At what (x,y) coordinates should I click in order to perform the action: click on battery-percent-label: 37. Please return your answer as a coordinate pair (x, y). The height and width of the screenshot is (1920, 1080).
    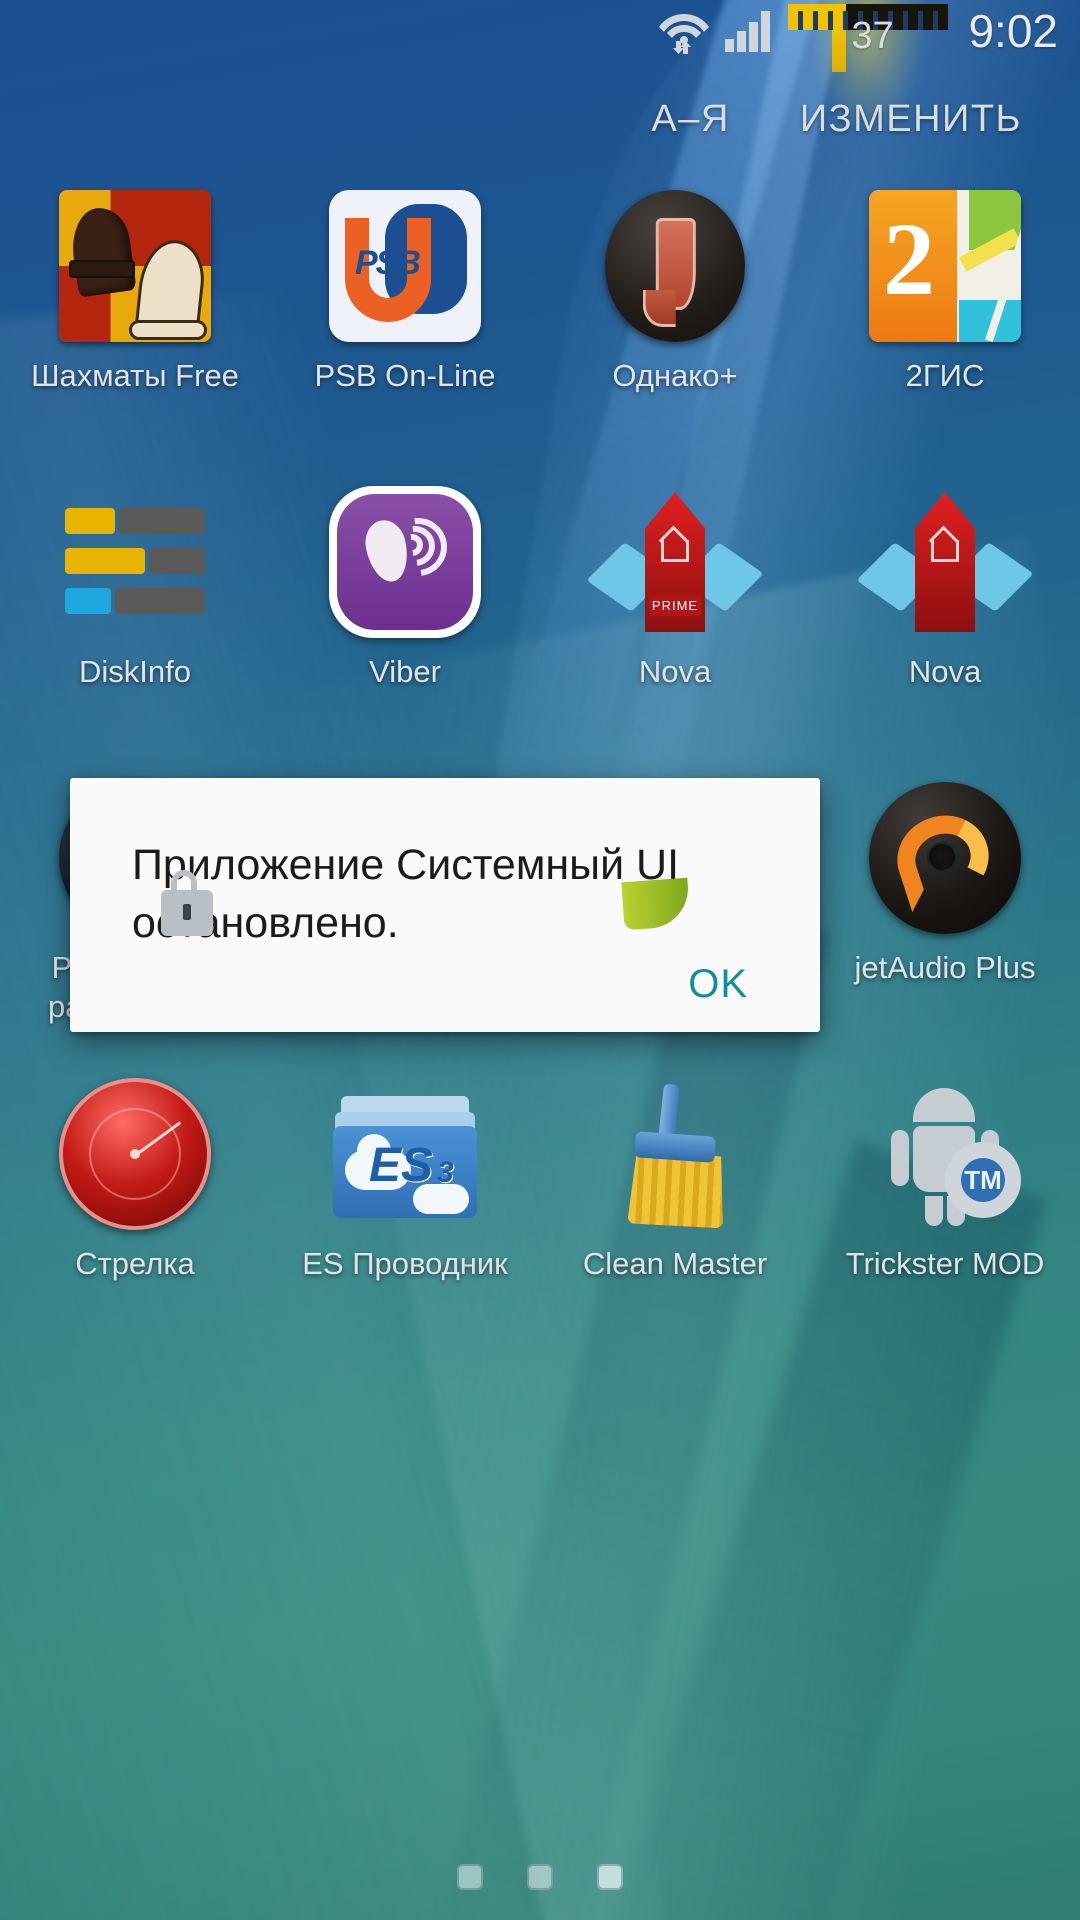
    Looking at the image, I should click on (872, 35).